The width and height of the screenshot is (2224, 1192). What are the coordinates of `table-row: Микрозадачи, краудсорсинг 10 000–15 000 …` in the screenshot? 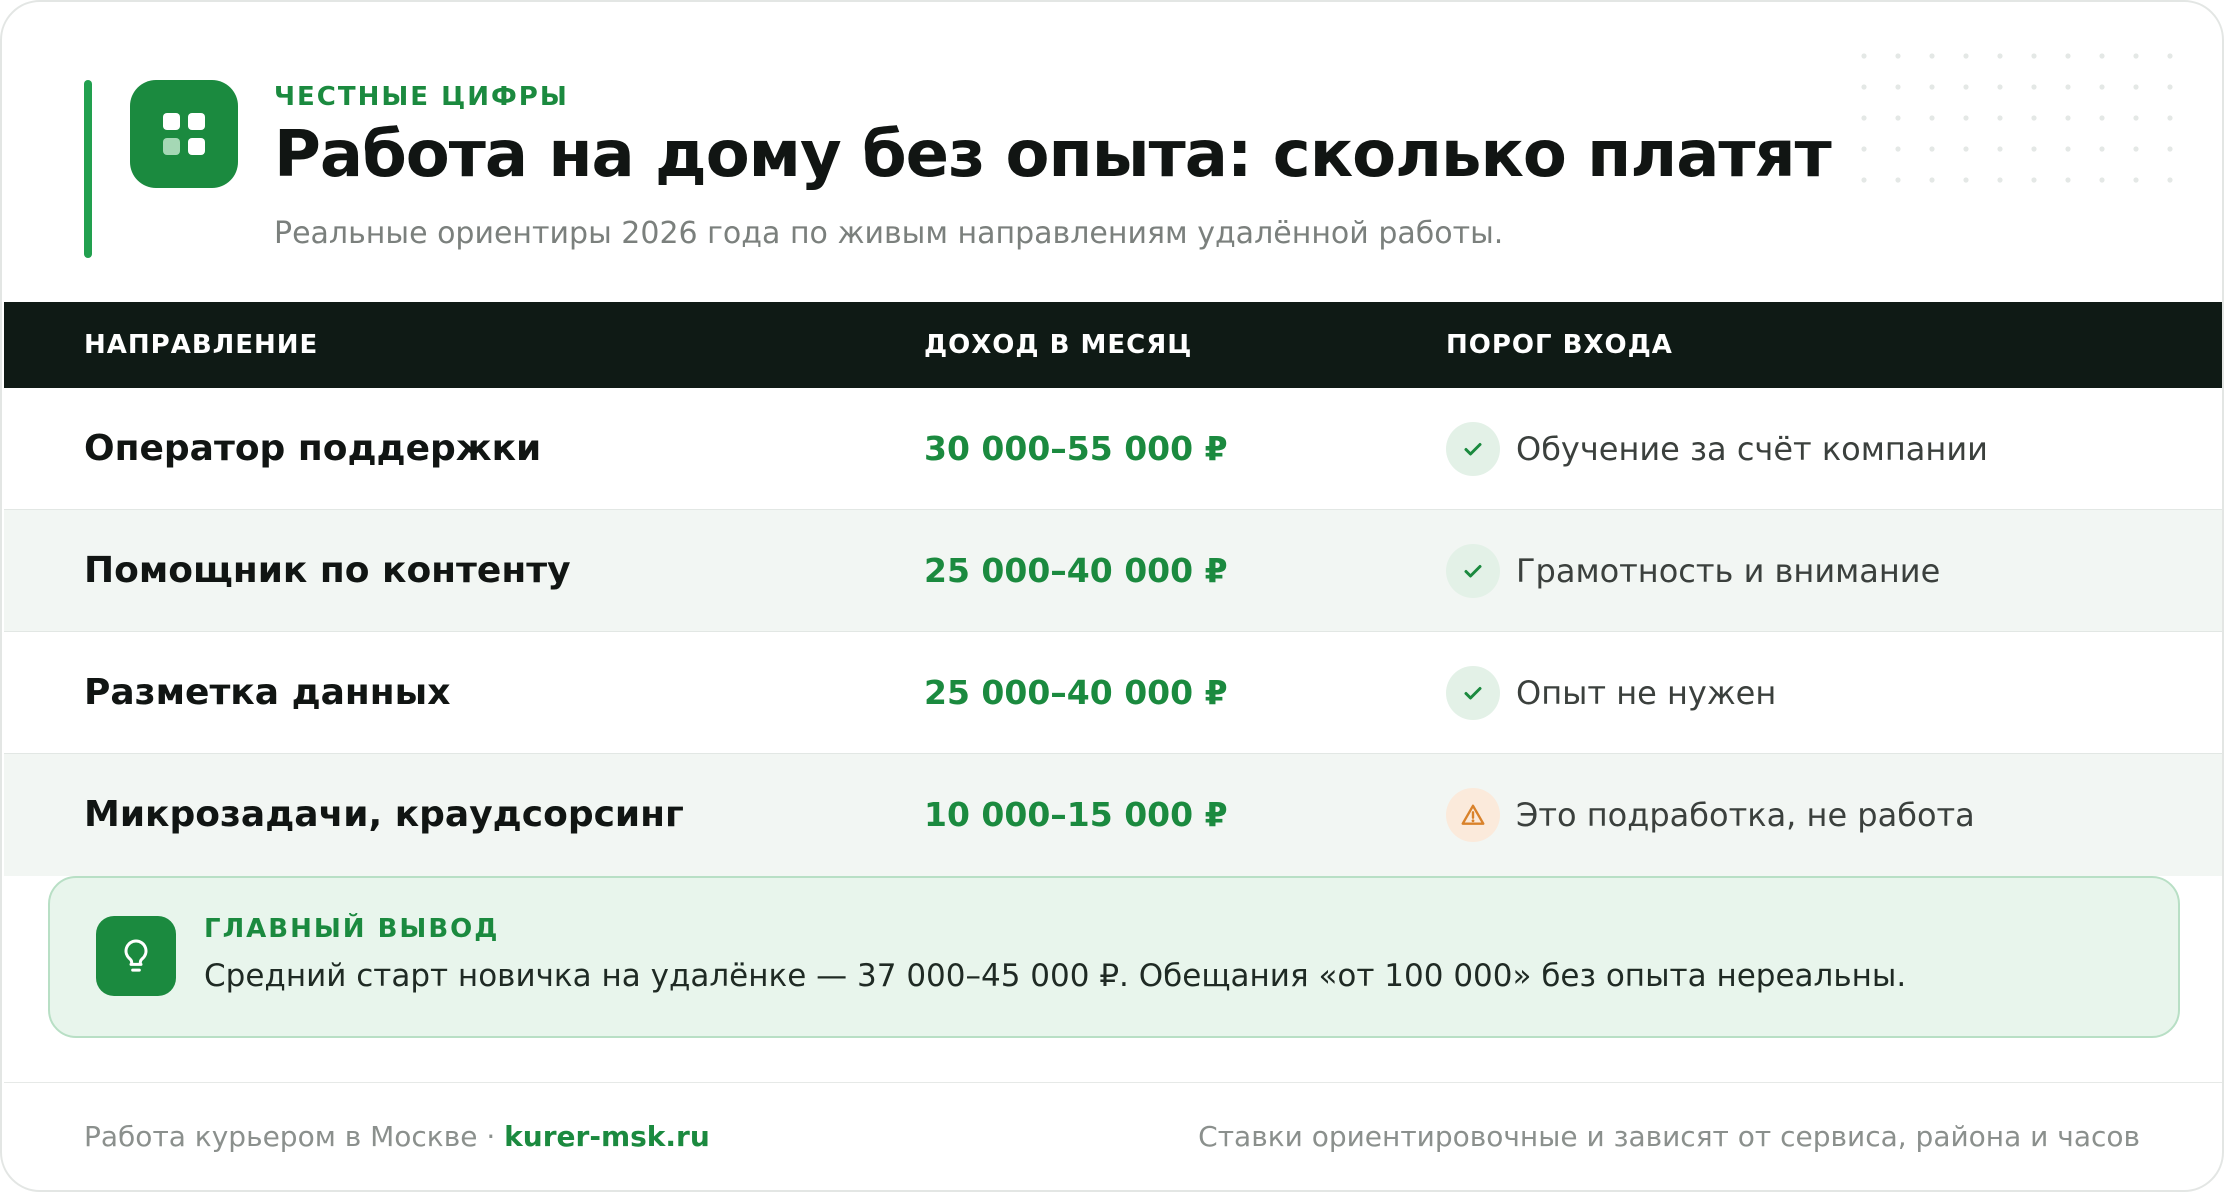 It's located at (1113, 815).